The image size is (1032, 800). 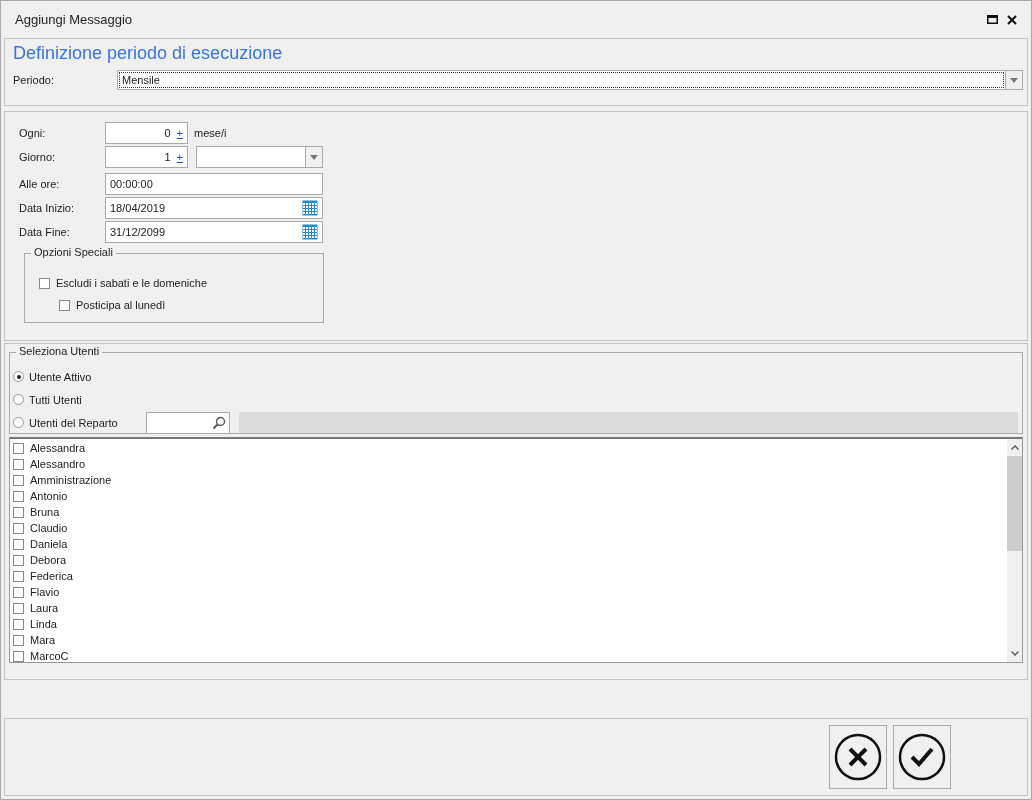 What do you see at coordinates (1014, 550) in the screenshot?
I see `scrollbar` at bounding box center [1014, 550].